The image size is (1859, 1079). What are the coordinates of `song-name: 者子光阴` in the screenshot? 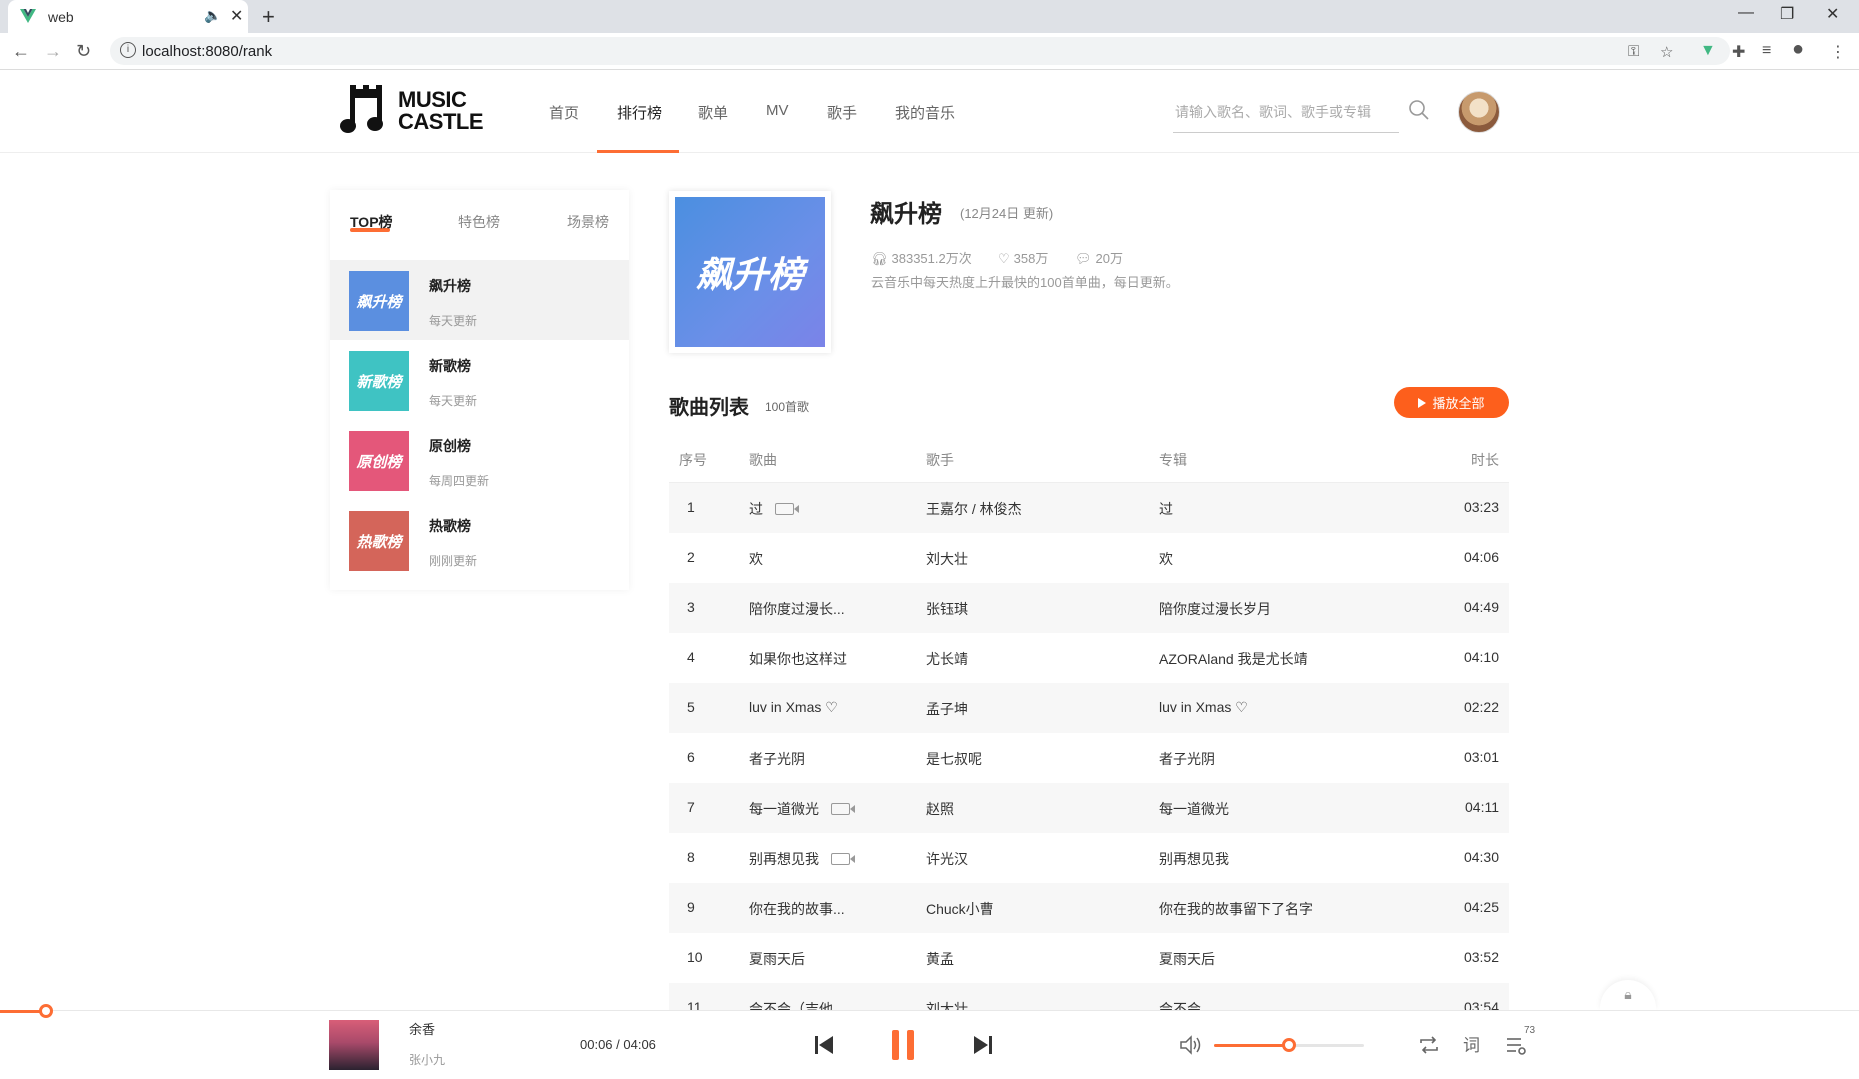 It's located at (777, 759).